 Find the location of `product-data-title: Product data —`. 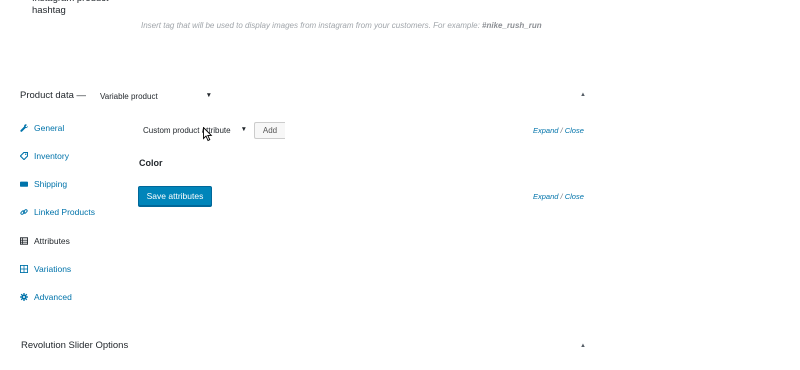

product-data-title: Product data — is located at coordinates (53, 95).